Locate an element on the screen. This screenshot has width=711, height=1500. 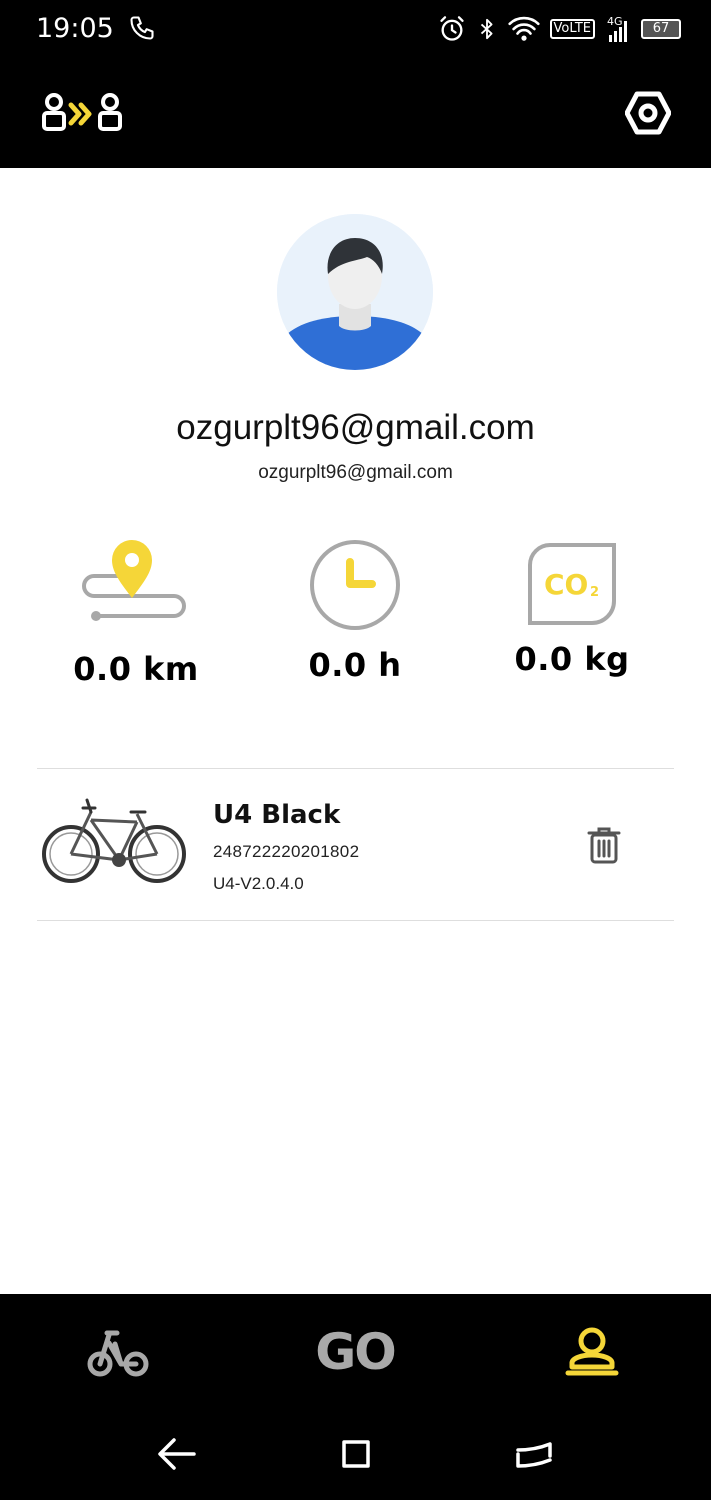
profile-username: ozgurplt96@gmail.com is located at coordinates (355, 427).